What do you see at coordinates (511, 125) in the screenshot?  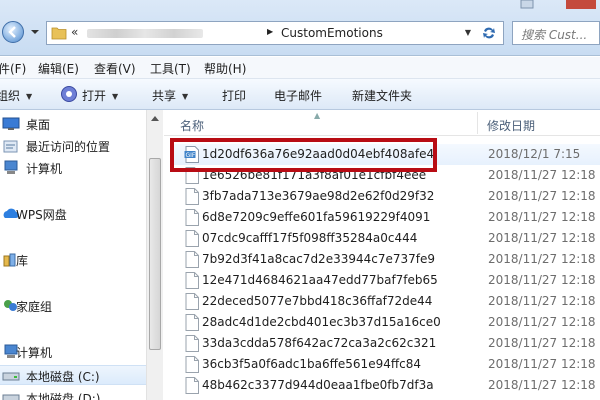 I see `column-date-header: 修改日期` at bounding box center [511, 125].